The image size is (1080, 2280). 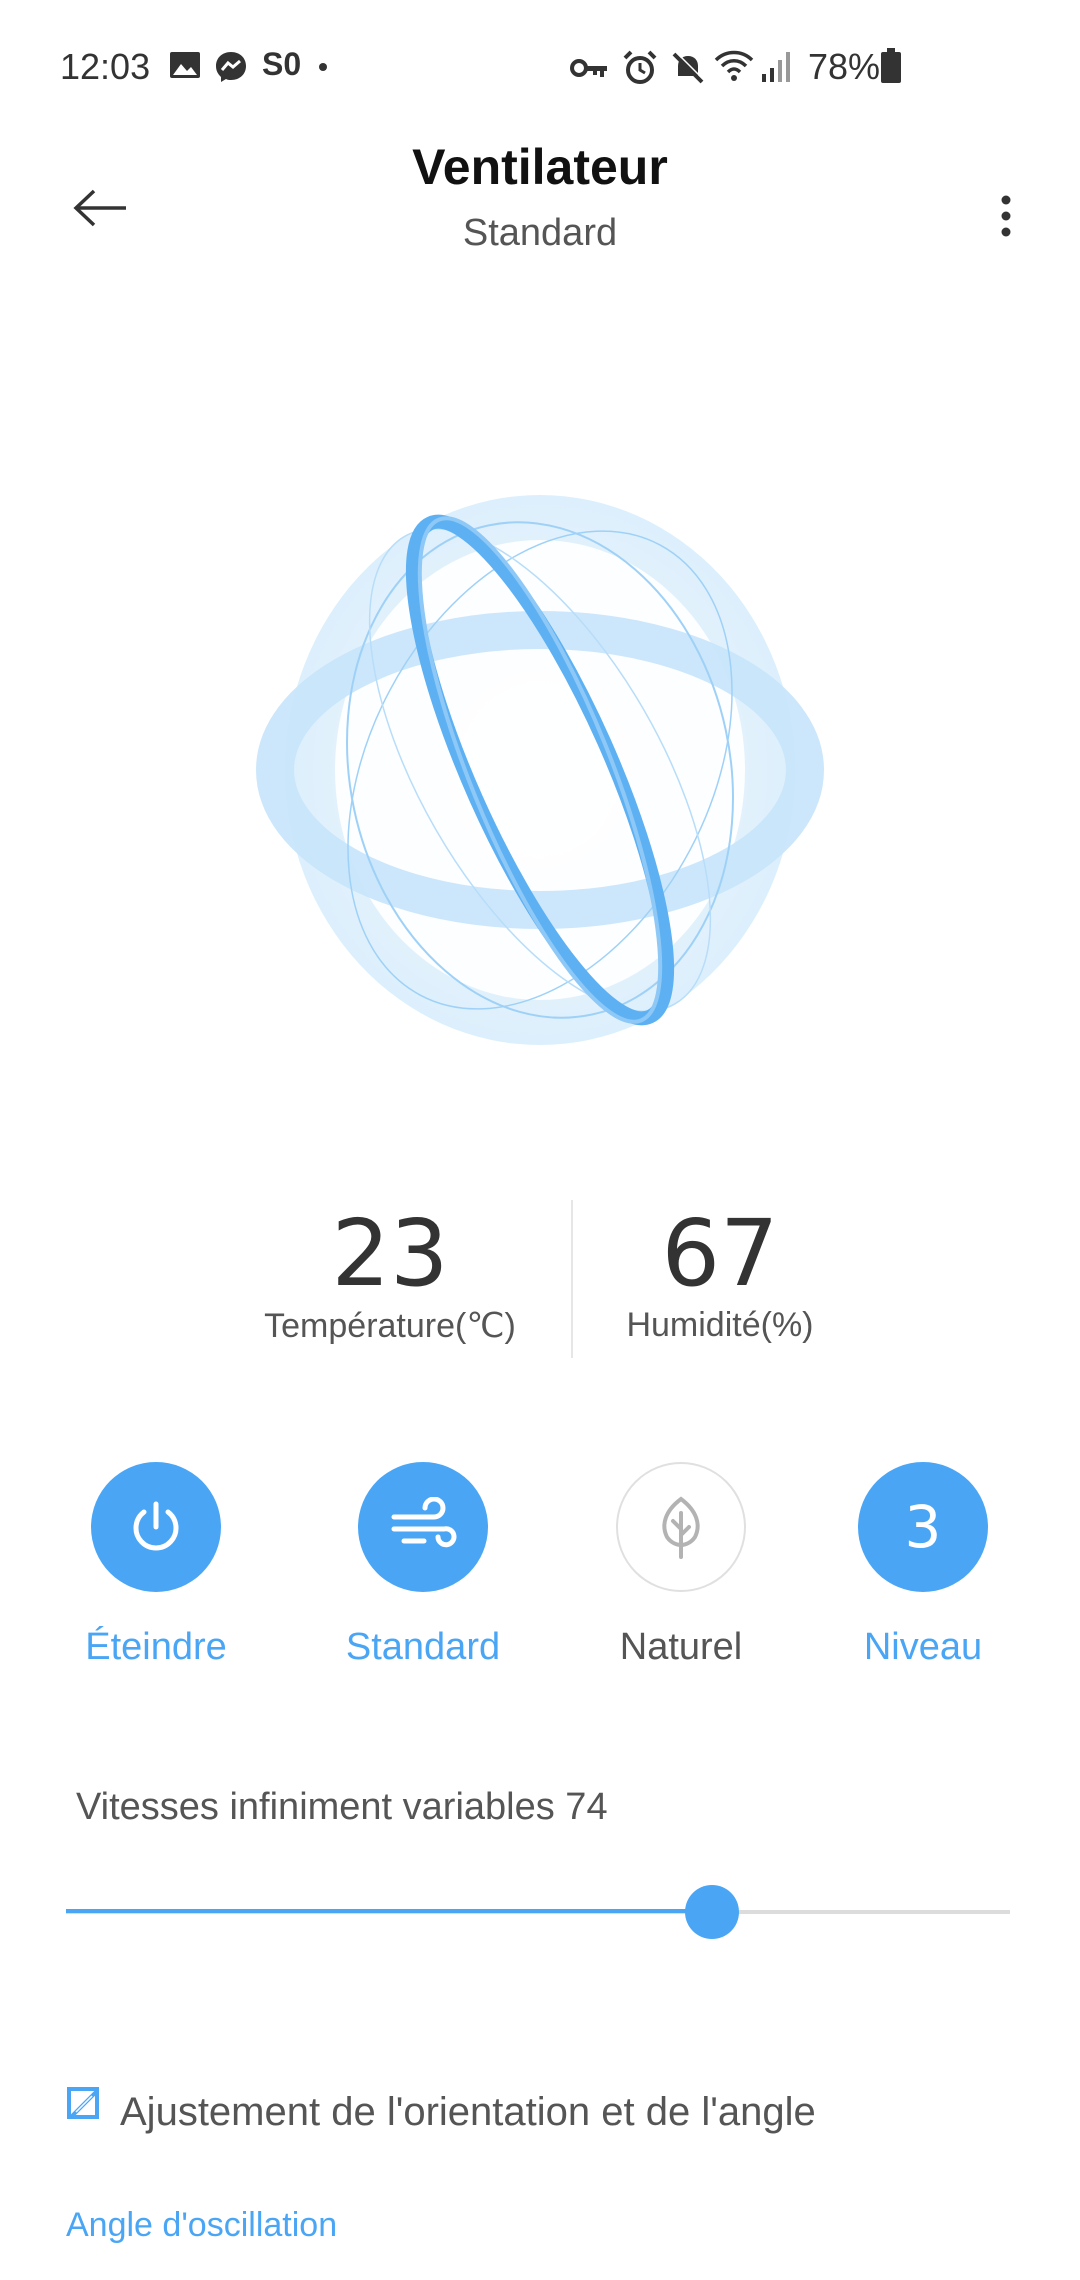 I want to click on so-icon: S0, so click(x=282, y=64).